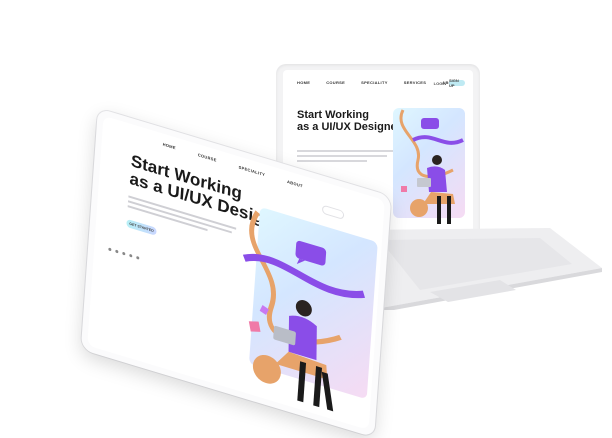 The image size is (612, 438). What do you see at coordinates (251, 170) in the screenshot?
I see `tablet-nav-speciality: SPECIALITY` at bounding box center [251, 170].